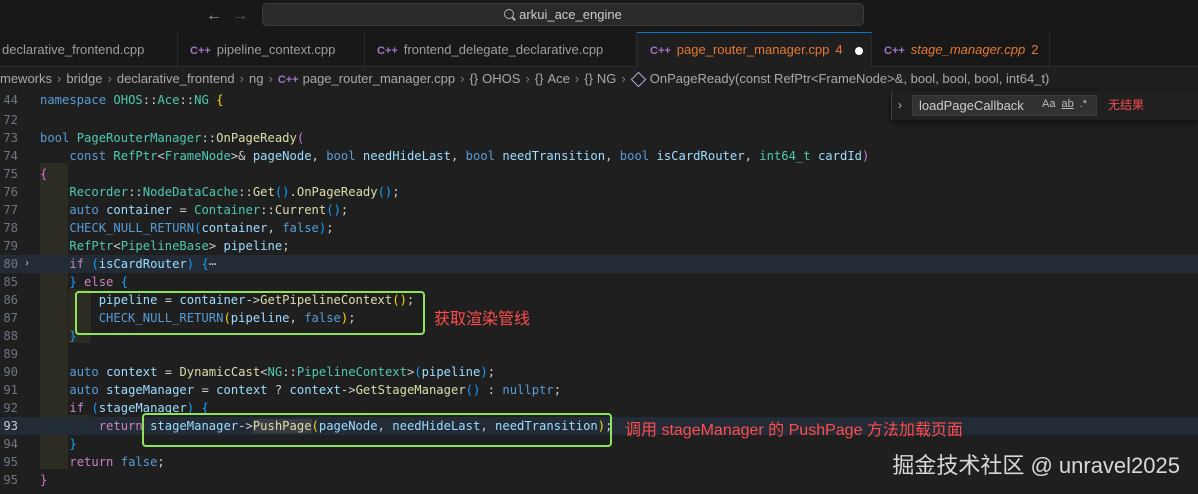 This screenshot has height=494, width=1198. Describe the element at coordinates (794, 430) in the screenshot. I see `annotation-label-pushpage: 调用 stageManager 的 PushPage 方法加载页面` at that location.